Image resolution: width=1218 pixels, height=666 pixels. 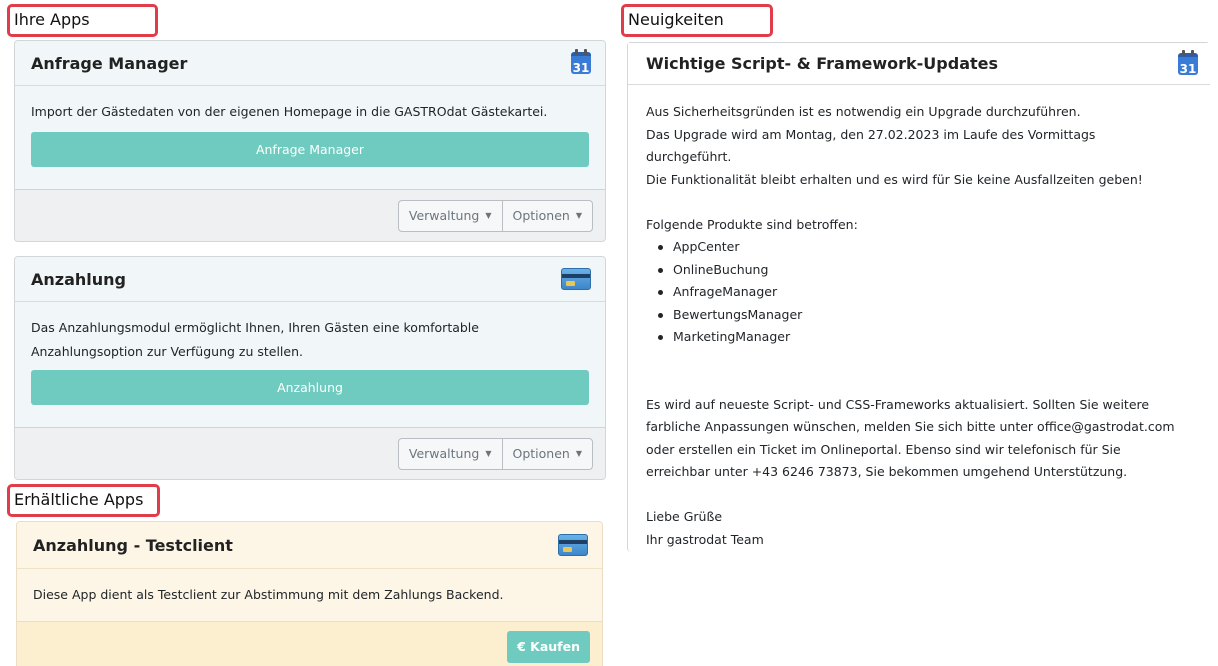 What do you see at coordinates (78, 279) in the screenshot?
I see `app-title: Anzahlung` at bounding box center [78, 279].